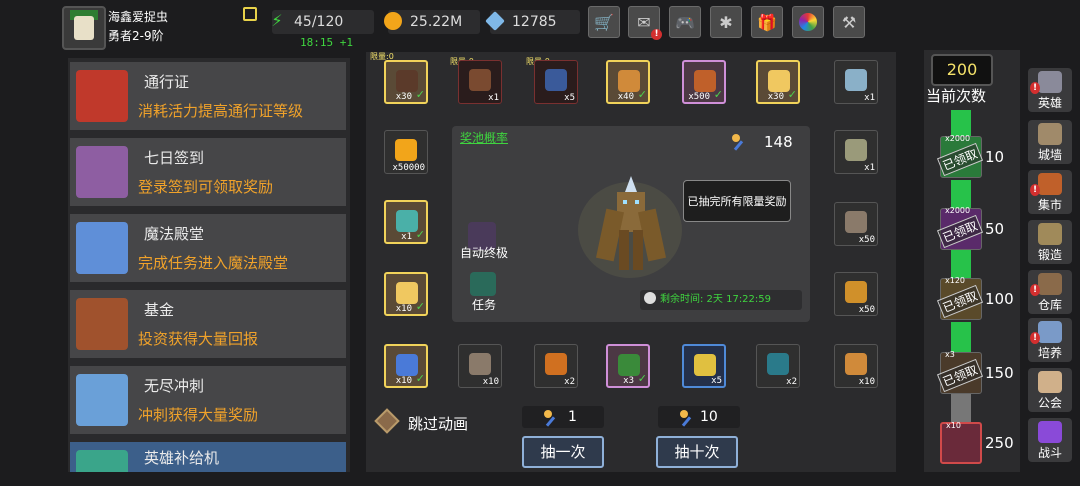 The height and width of the screenshot is (486, 1080). What do you see at coordinates (1050, 432) in the screenshot?
I see `portal-icon` at bounding box center [1050, 432].